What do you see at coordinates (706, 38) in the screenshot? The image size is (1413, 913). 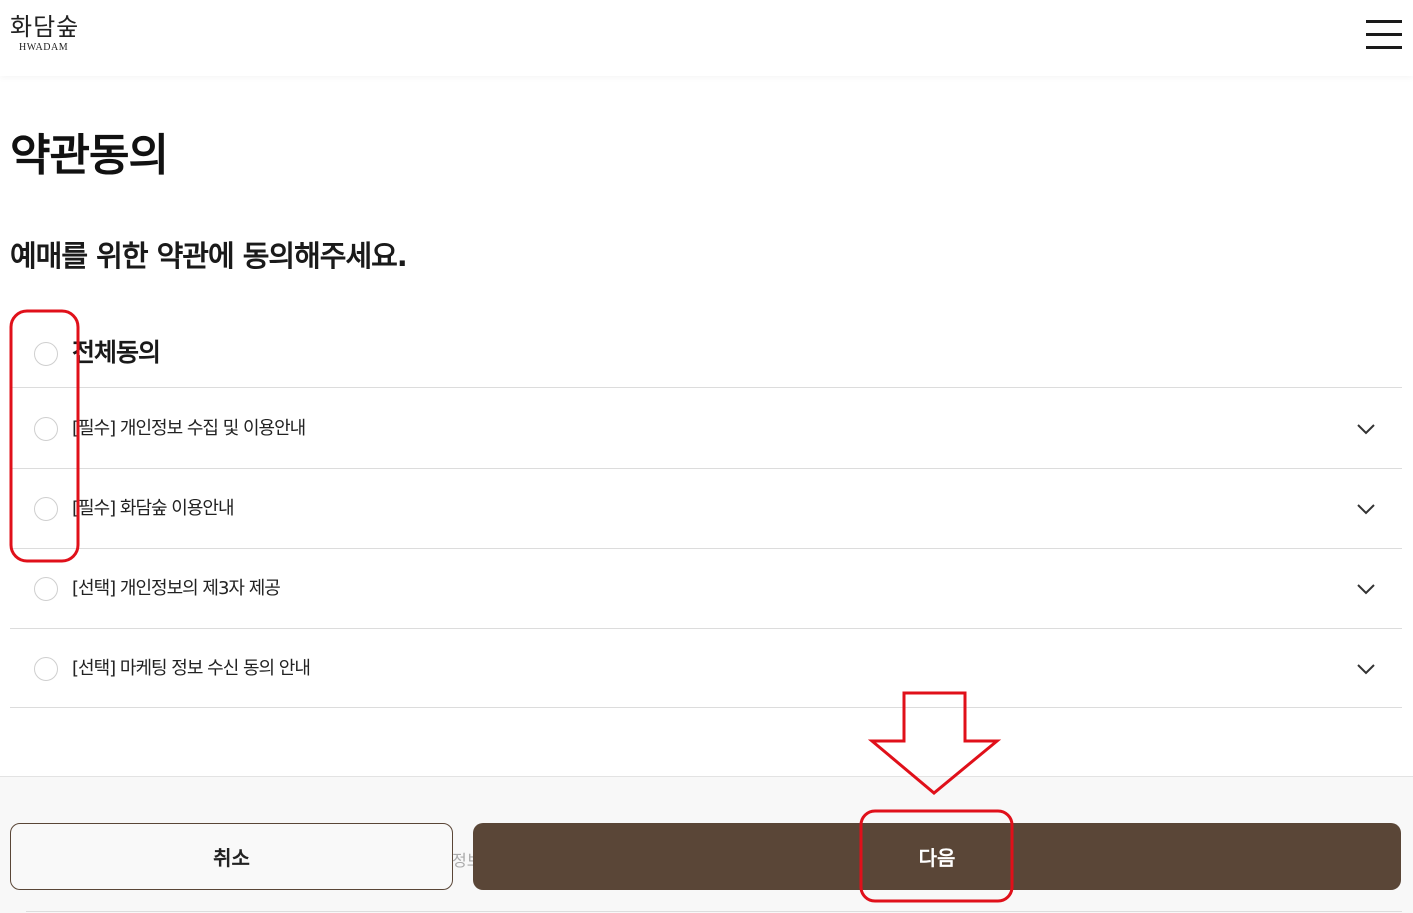 I see `top-header: 화담숲 HWADAM` at bounding box center [706, 38].